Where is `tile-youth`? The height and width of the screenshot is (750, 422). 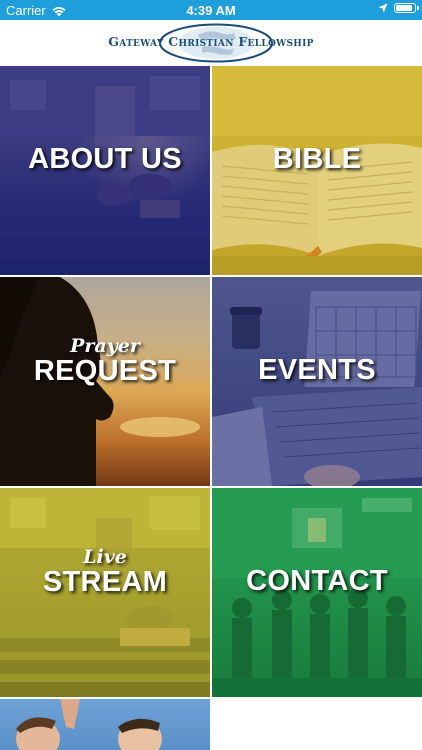 tile-youth is located at coordinates (105, 724).